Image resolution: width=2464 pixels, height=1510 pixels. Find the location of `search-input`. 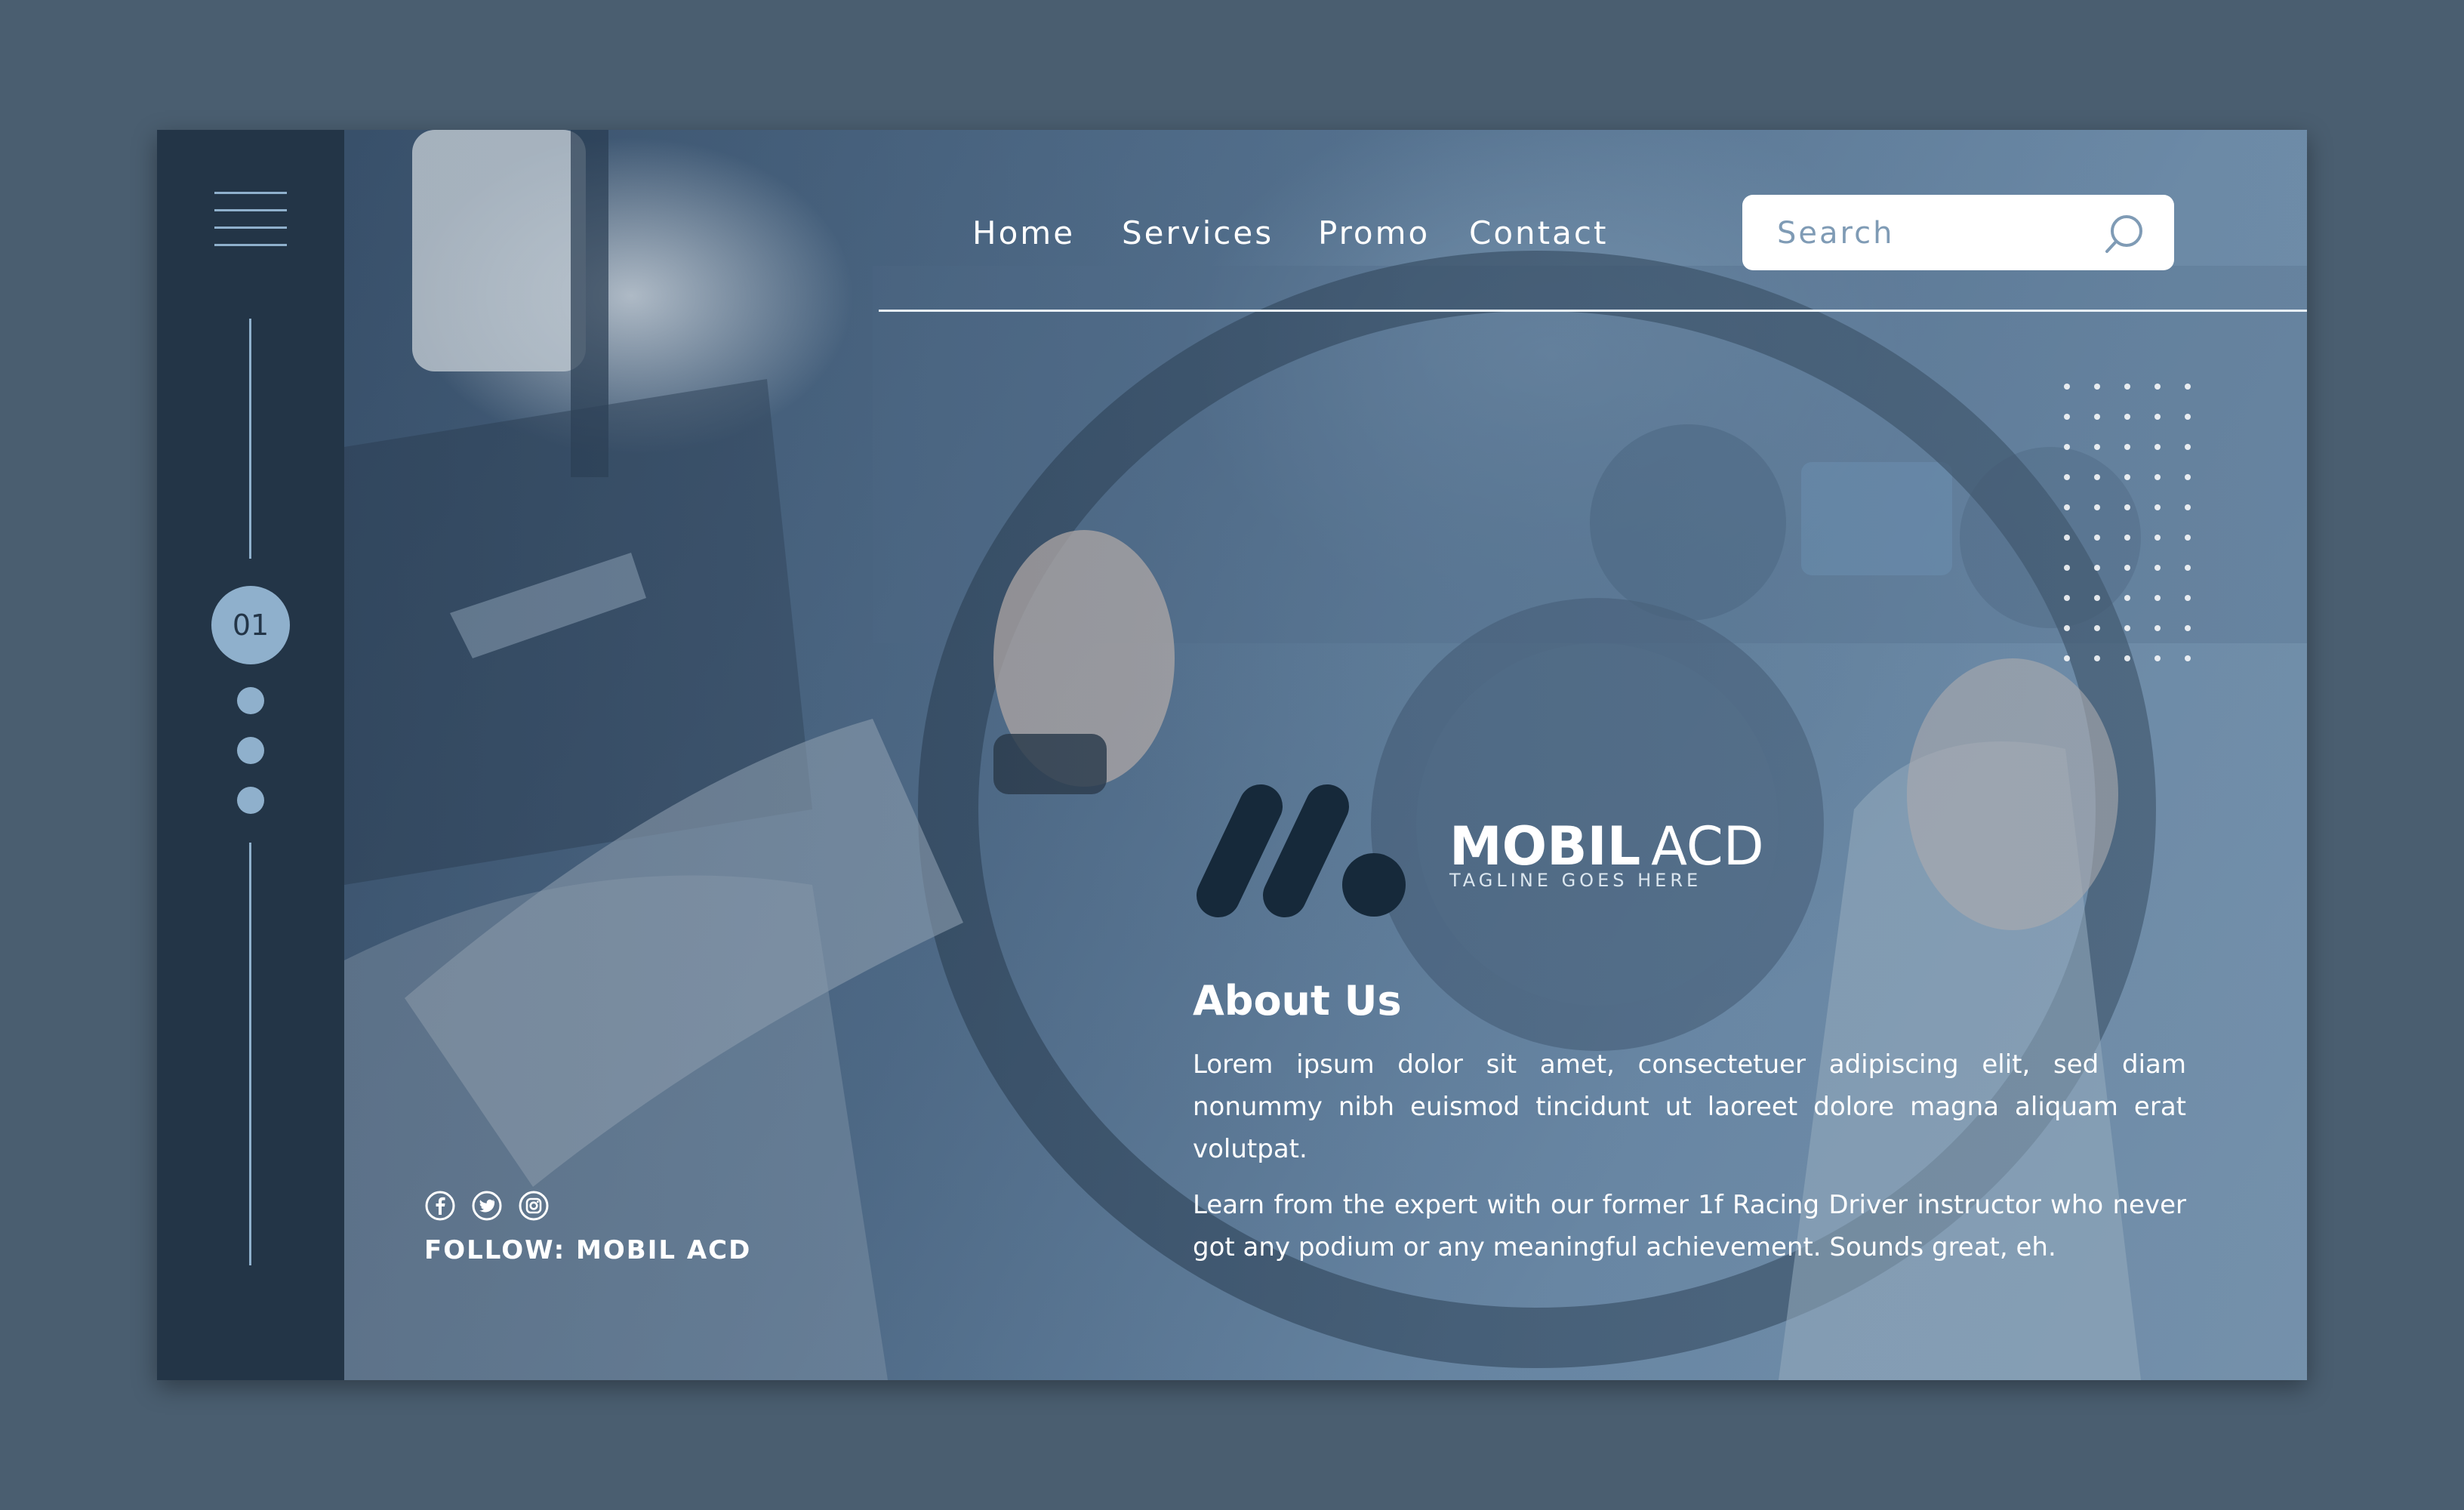

search-input is located at coordinates (1936, 233).